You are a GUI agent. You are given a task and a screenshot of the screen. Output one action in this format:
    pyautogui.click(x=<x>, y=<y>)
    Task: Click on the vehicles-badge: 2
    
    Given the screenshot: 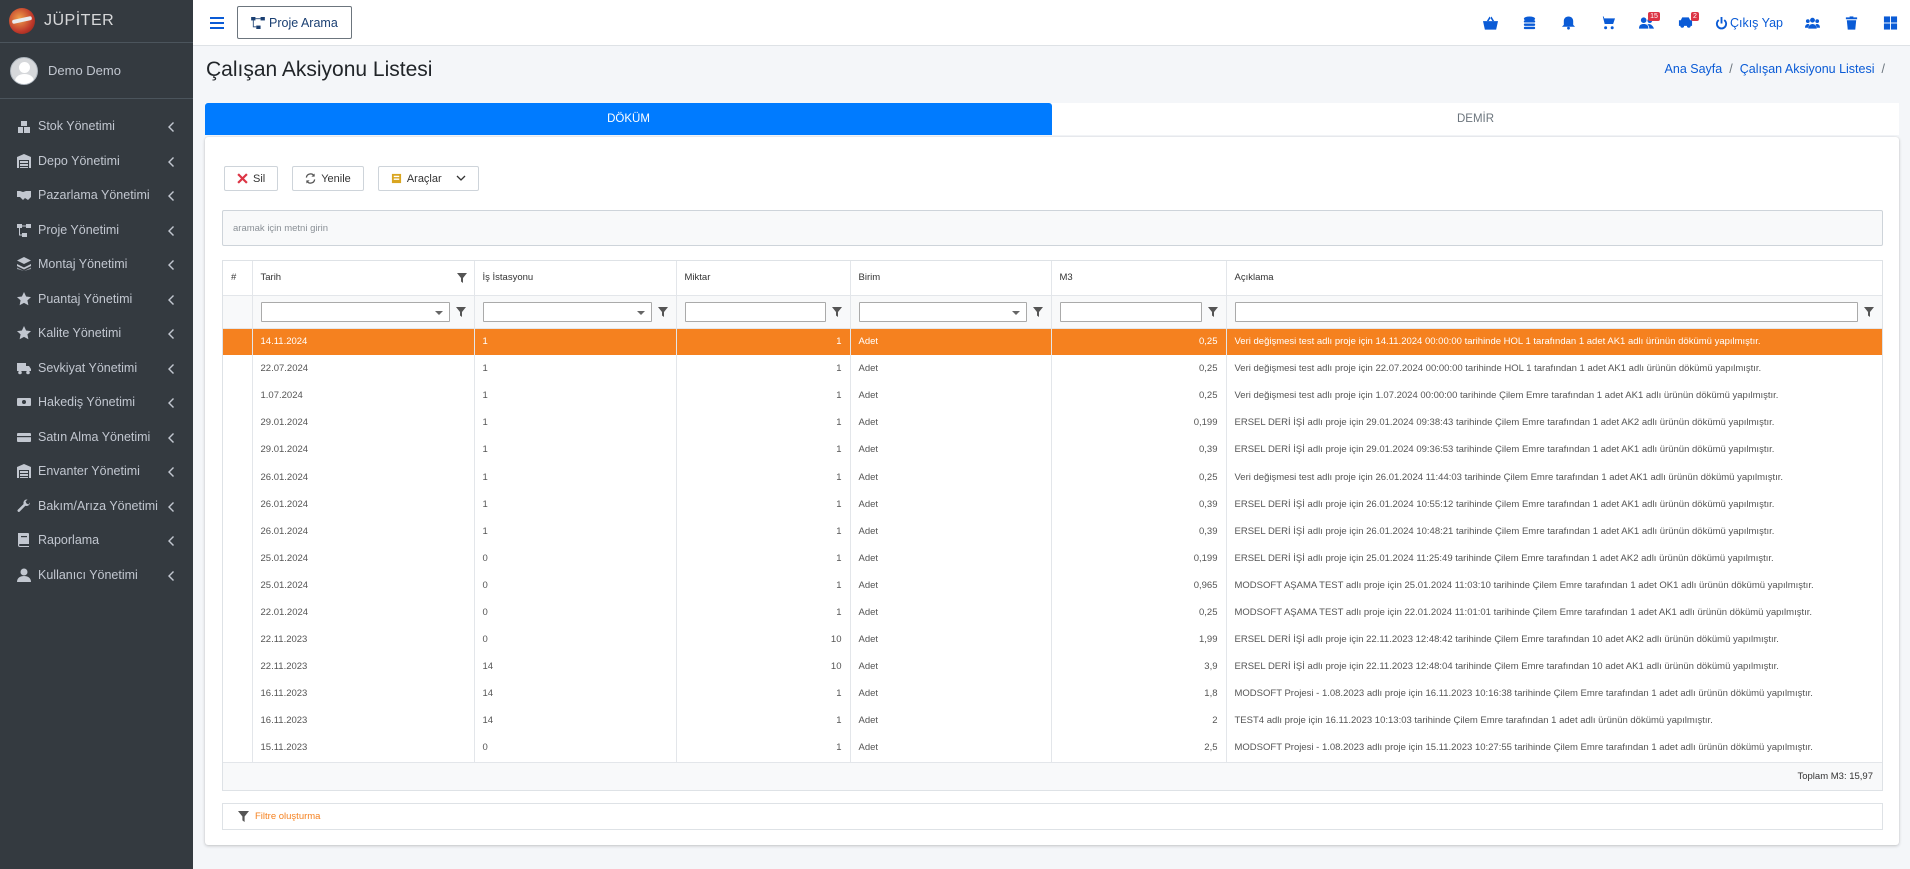 What is the action you would take?
    pyautogui.click(x=1695, y=16)
    